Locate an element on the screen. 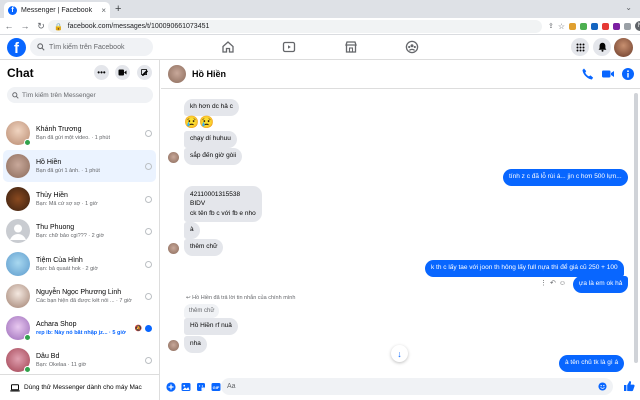  conversation-name: Tiệm Của Hình is located at coordinates (59, 260).